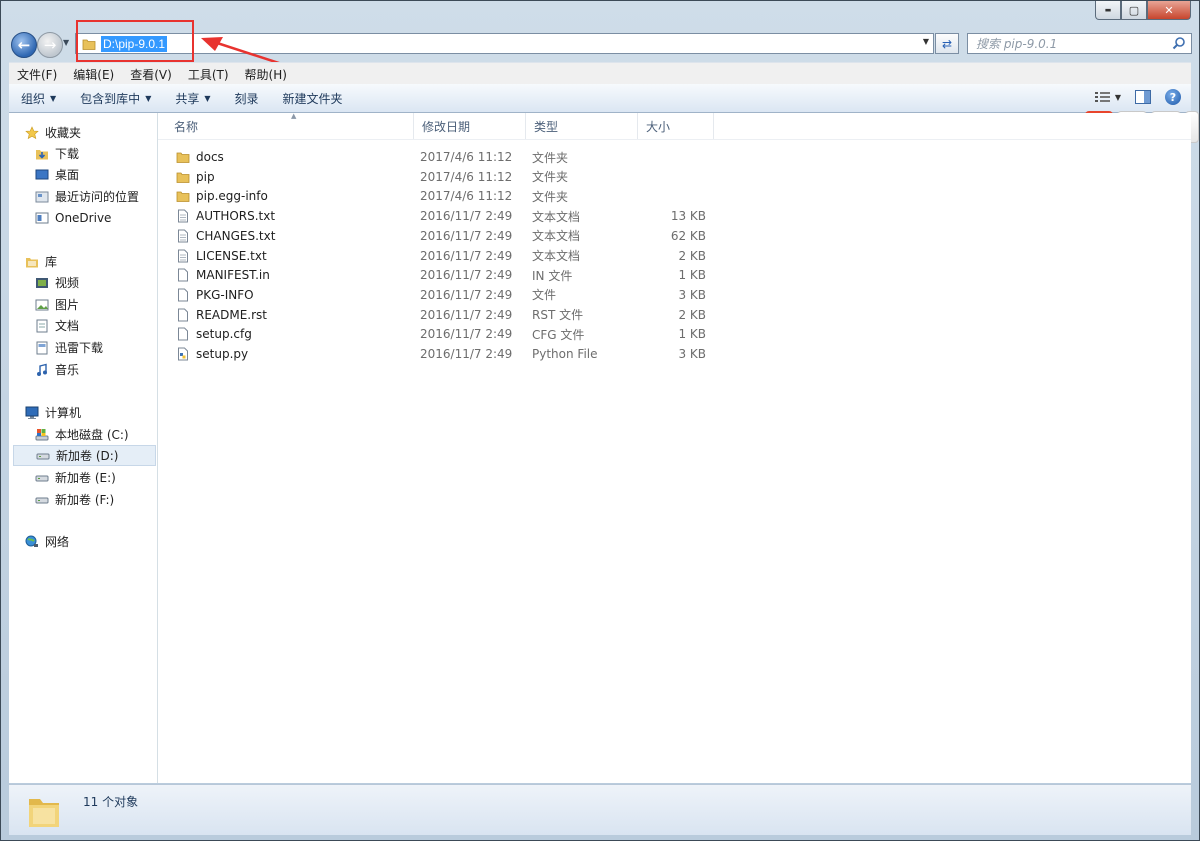 Image resolution: width=1200 pixels, height=841 pixels. I want to click on maximize-button: ▢, so click(1134, 10).